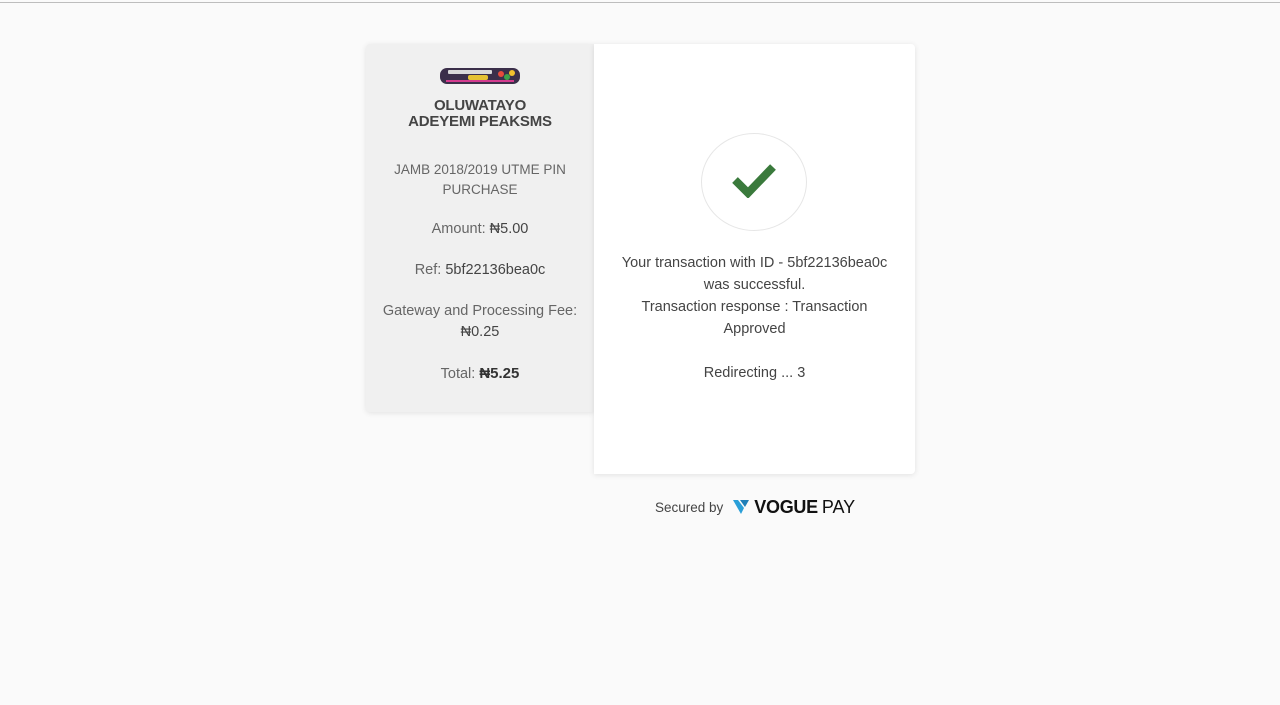 The image size is (1280, 705). I want to click on amount-row: Amount: ₦5.00, so click(480, 229).